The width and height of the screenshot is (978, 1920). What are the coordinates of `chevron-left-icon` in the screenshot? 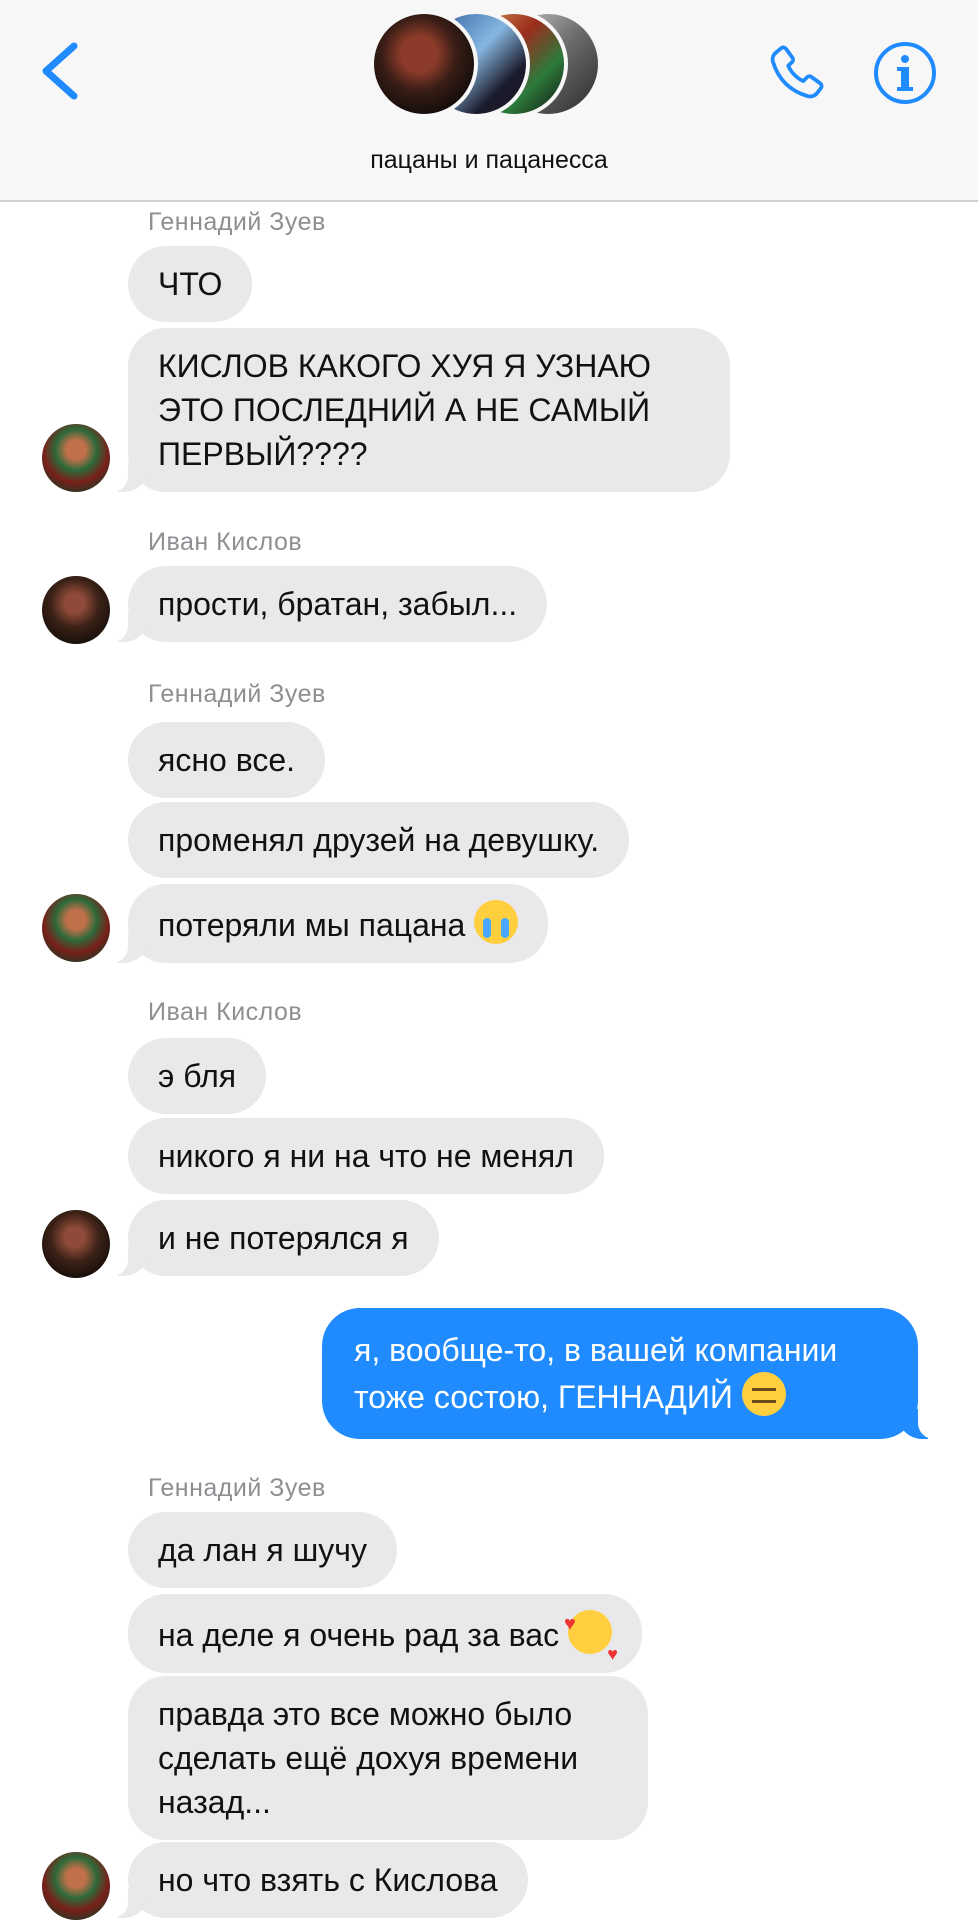 It's located at (60, 71).